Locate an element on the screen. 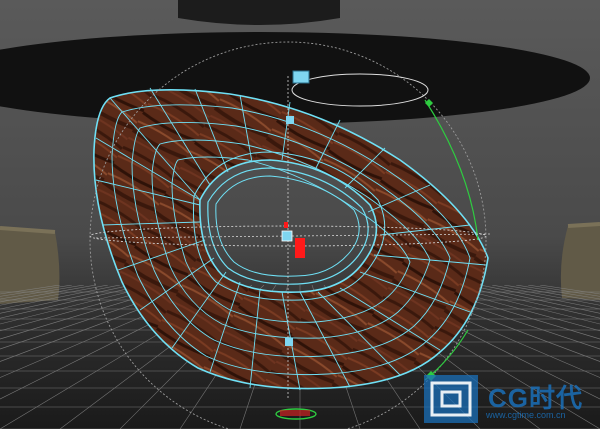 This screenshot has height=429, width=600. pivot-marker is located at coordinates (300, 248).